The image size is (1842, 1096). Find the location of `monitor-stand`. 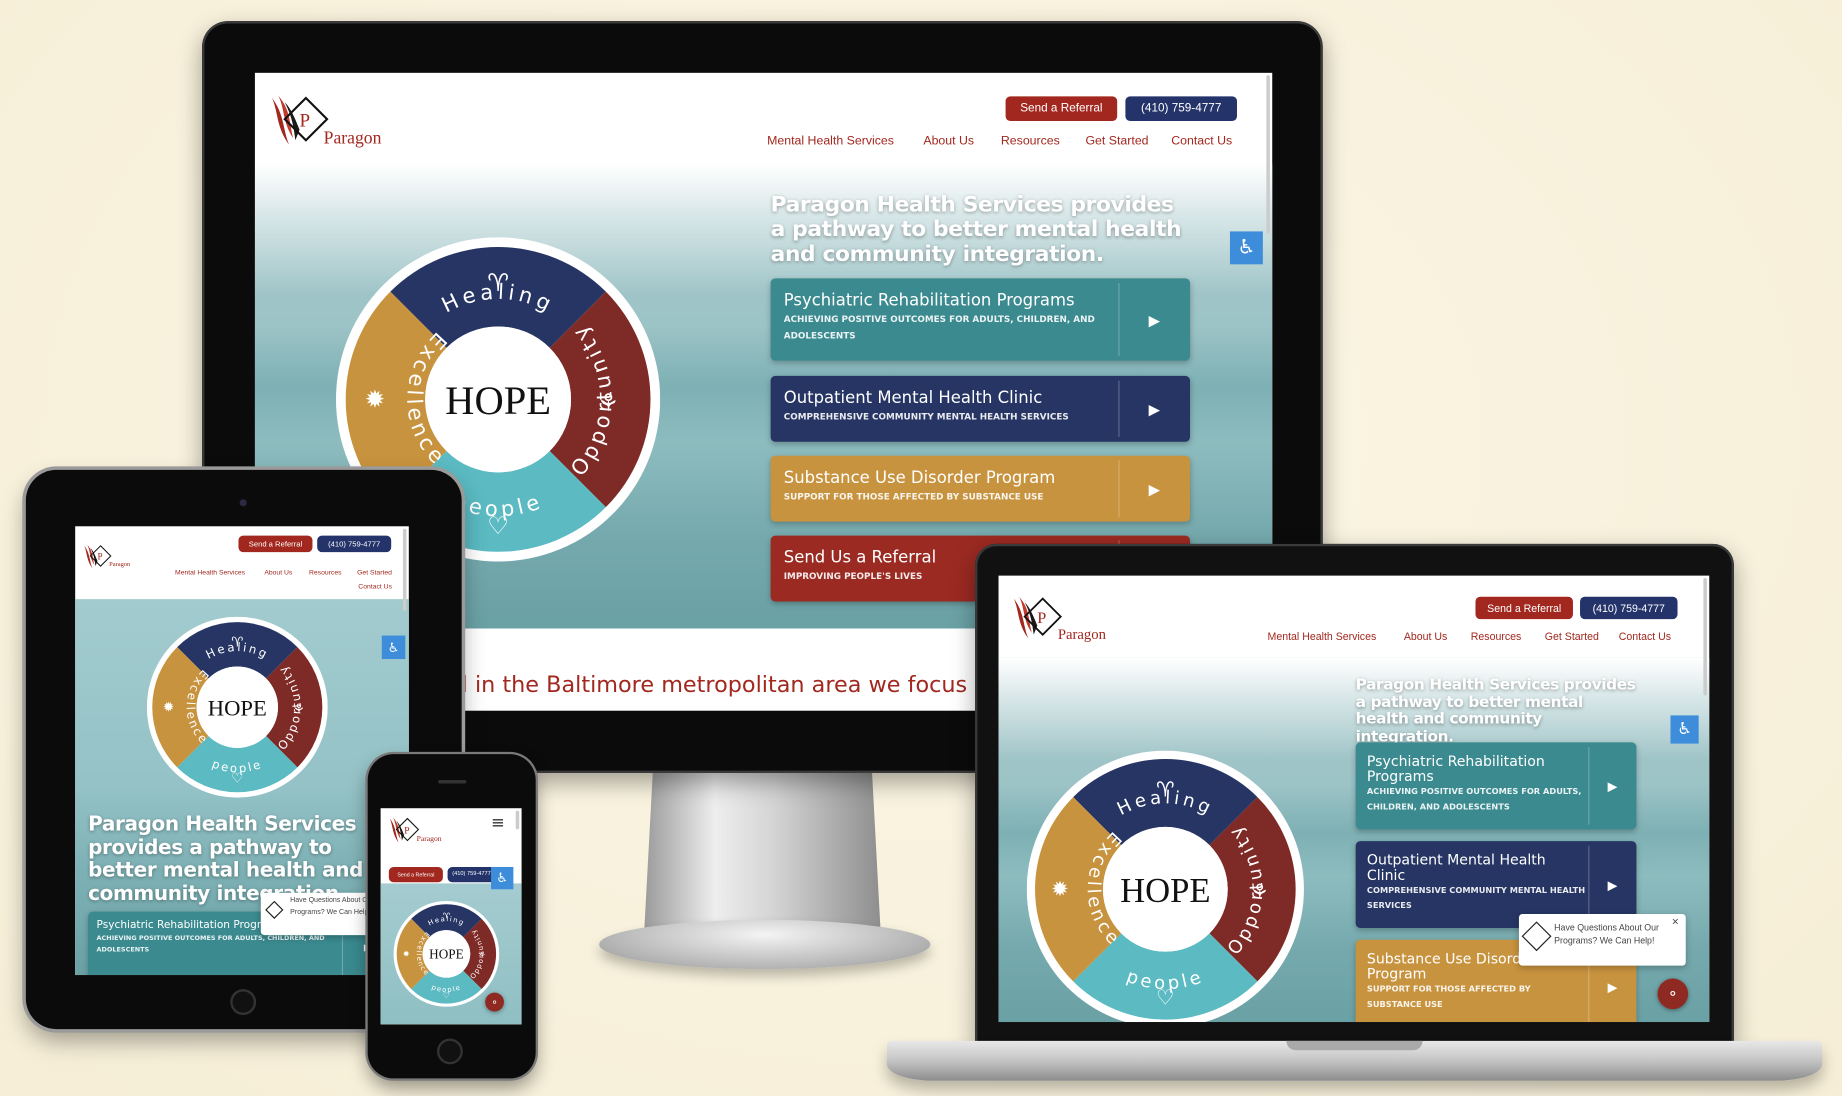

monitor-stand is located at coordinates (762, 851).